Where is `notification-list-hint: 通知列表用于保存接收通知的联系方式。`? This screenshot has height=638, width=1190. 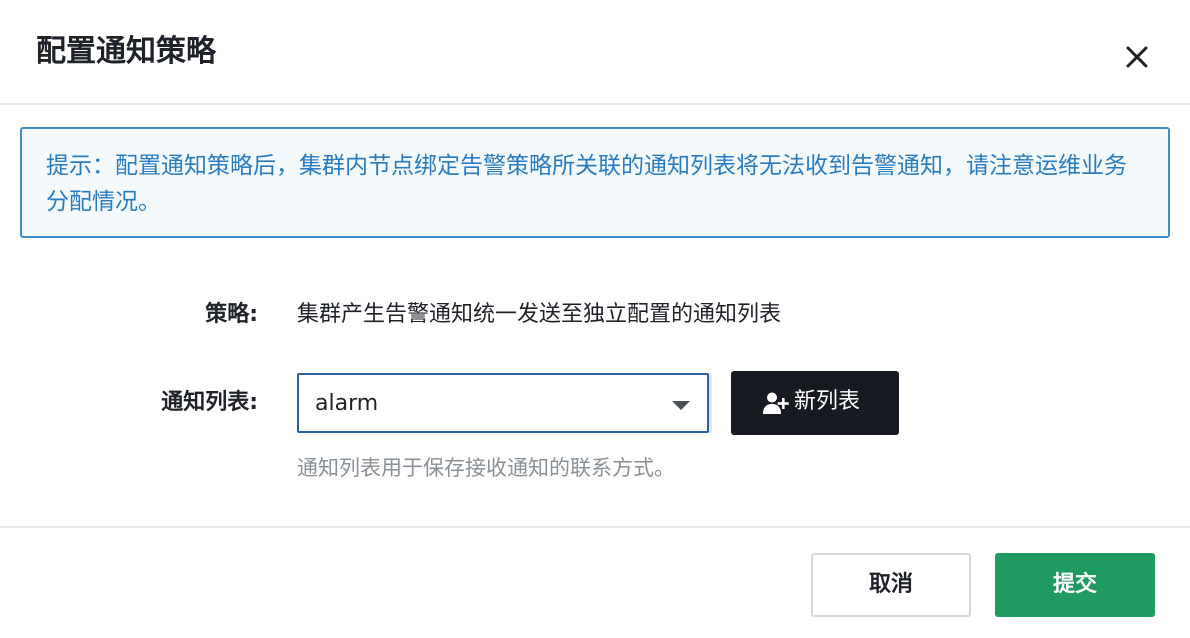
notification-list-hint: 通知列表用于保存接收通知的联系方式。 is located at coordinates (486, 468).